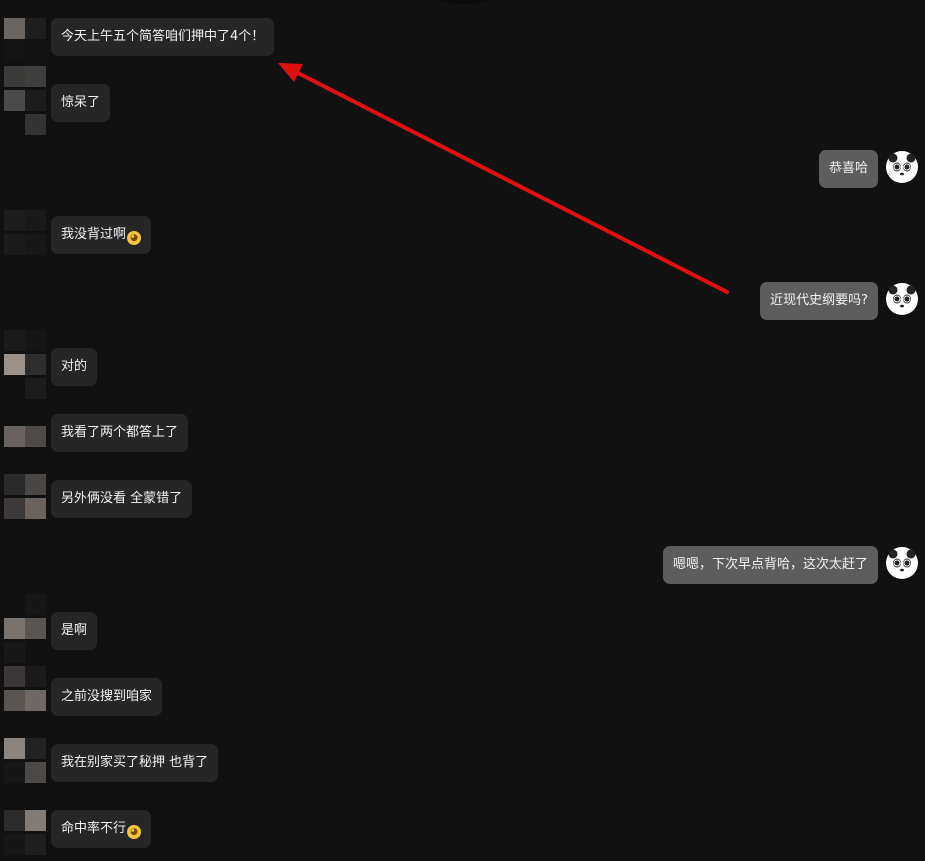 The height and width of the screenshot is (861, 925). I want to click on message-row: 近现代史纲要吗?, so click(768, 301).